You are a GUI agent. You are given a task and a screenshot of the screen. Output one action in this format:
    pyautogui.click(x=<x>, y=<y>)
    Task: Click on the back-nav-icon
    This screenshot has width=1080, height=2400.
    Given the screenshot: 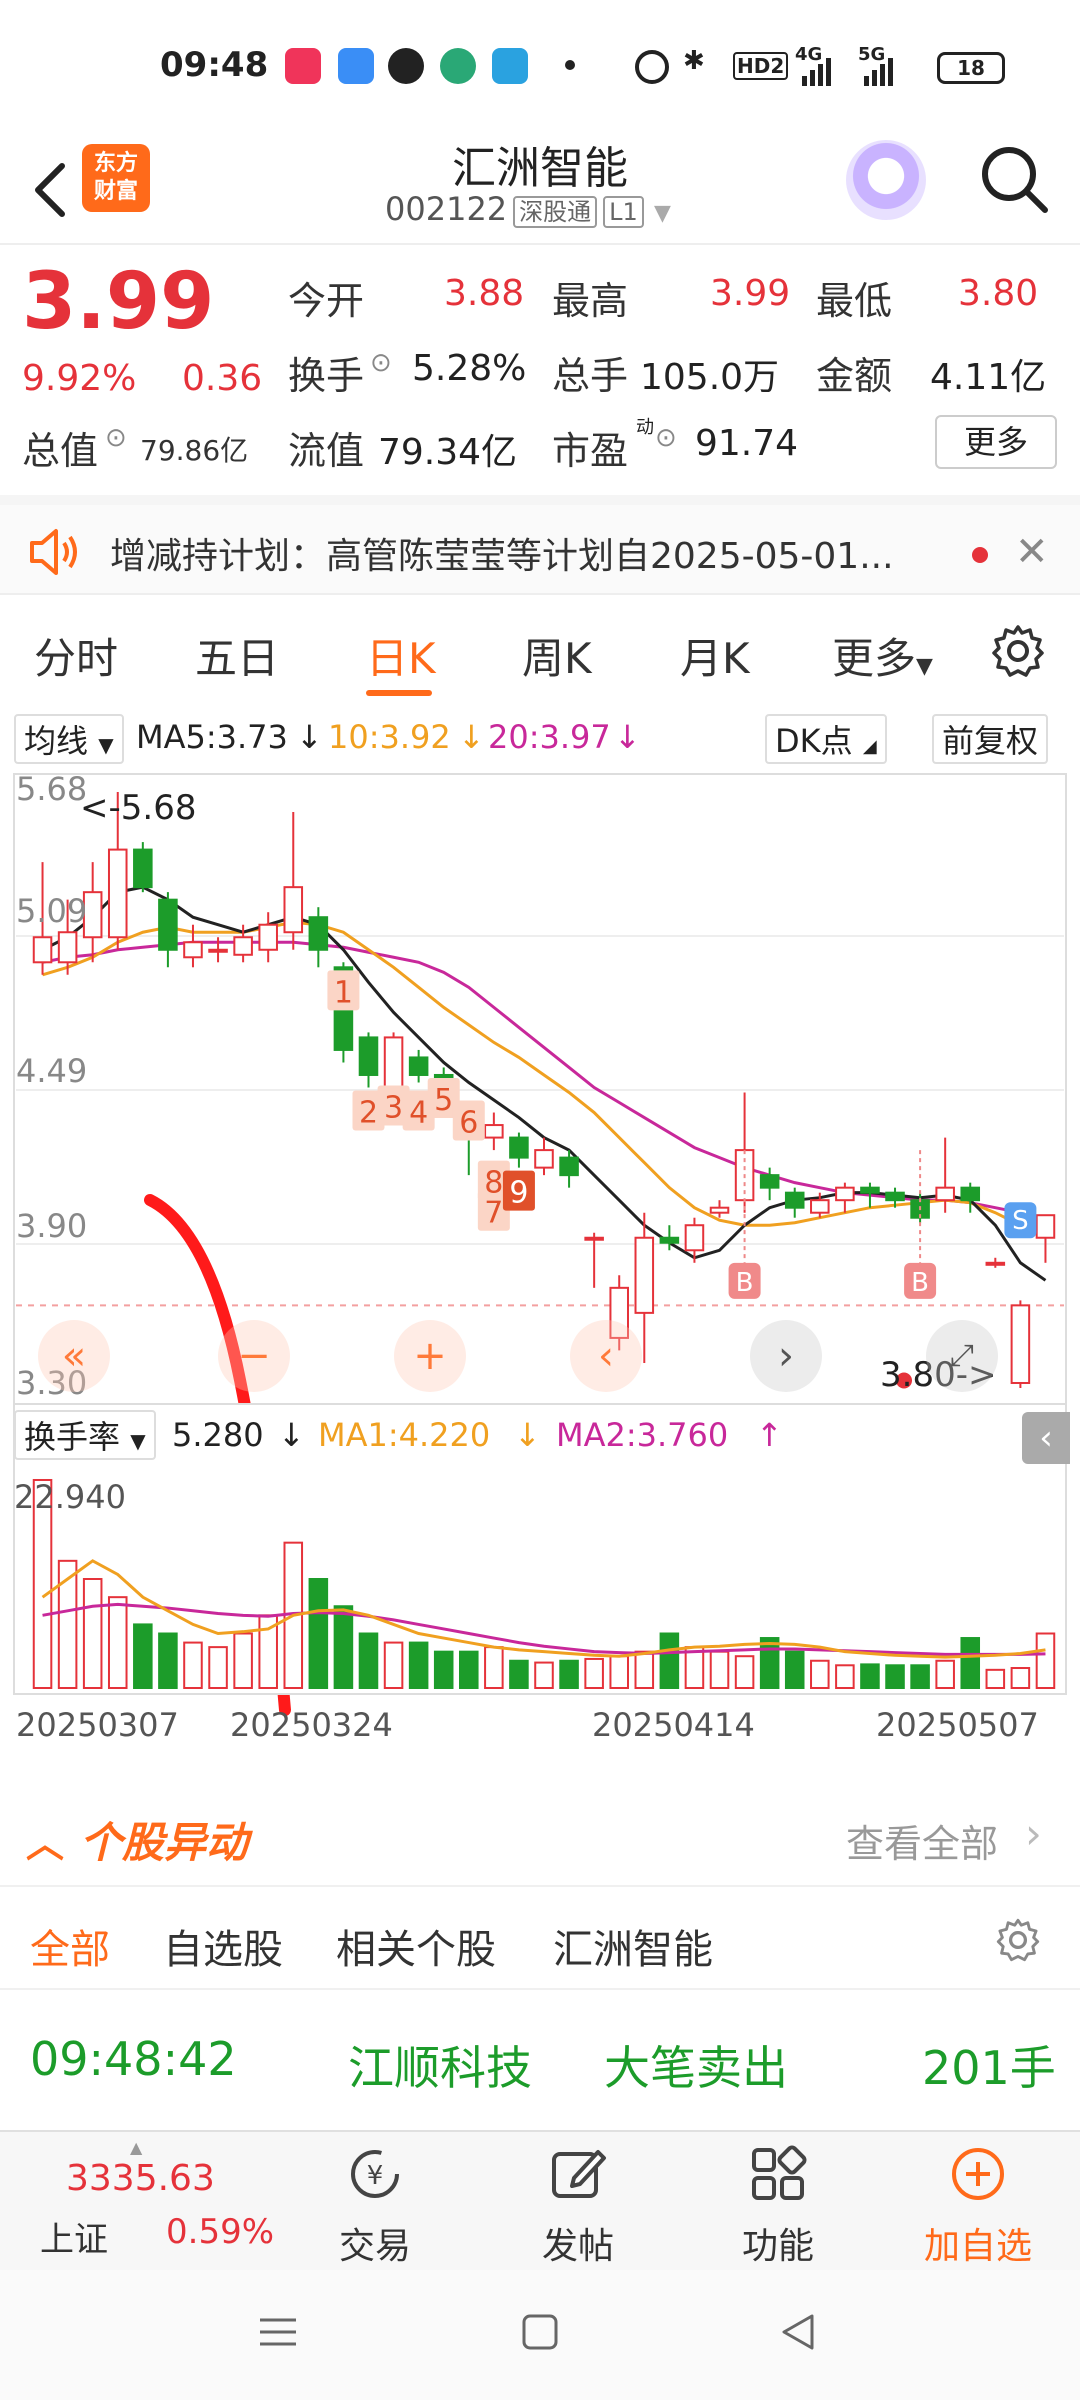 What is the action you would take?
    pyautogui.click(x=798, y=2334)
    